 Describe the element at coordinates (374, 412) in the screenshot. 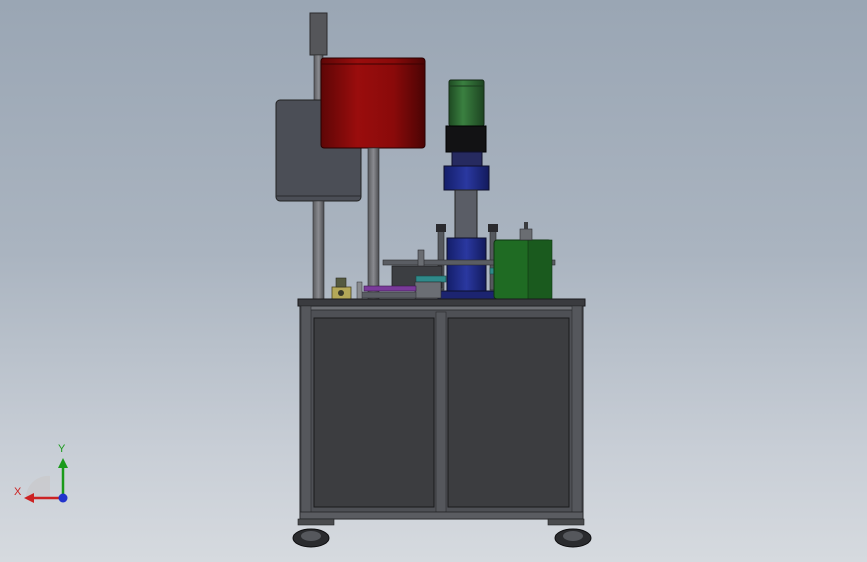

I see `cabinet-door-left` at that location.